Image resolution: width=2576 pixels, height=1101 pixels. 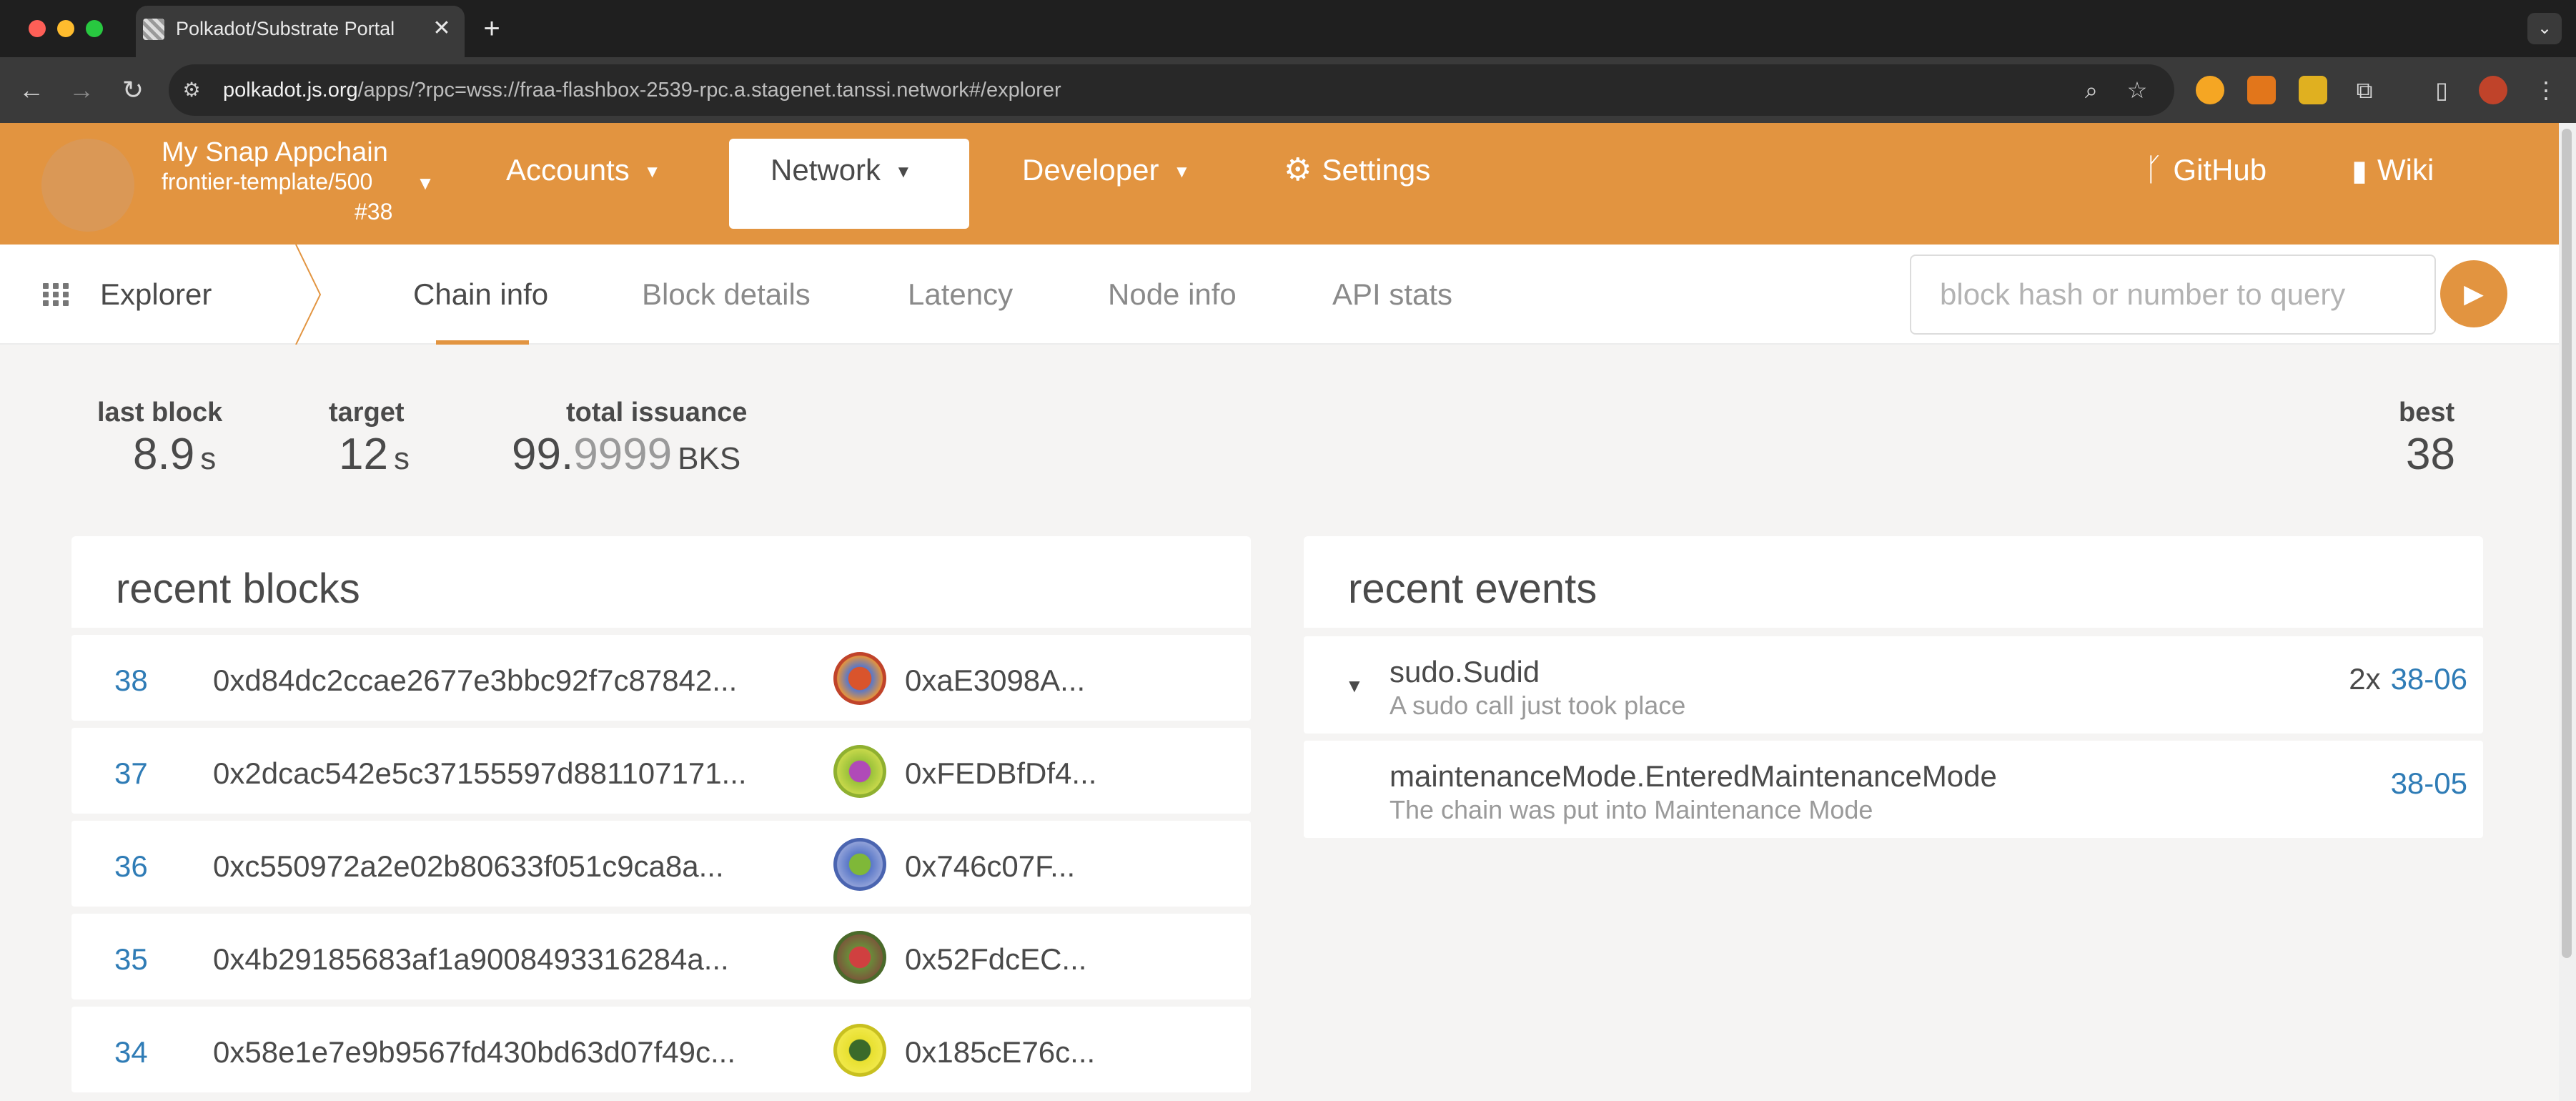 I want to click on menu-github: ᚴ GitHub, so click(x=2205, y=170).